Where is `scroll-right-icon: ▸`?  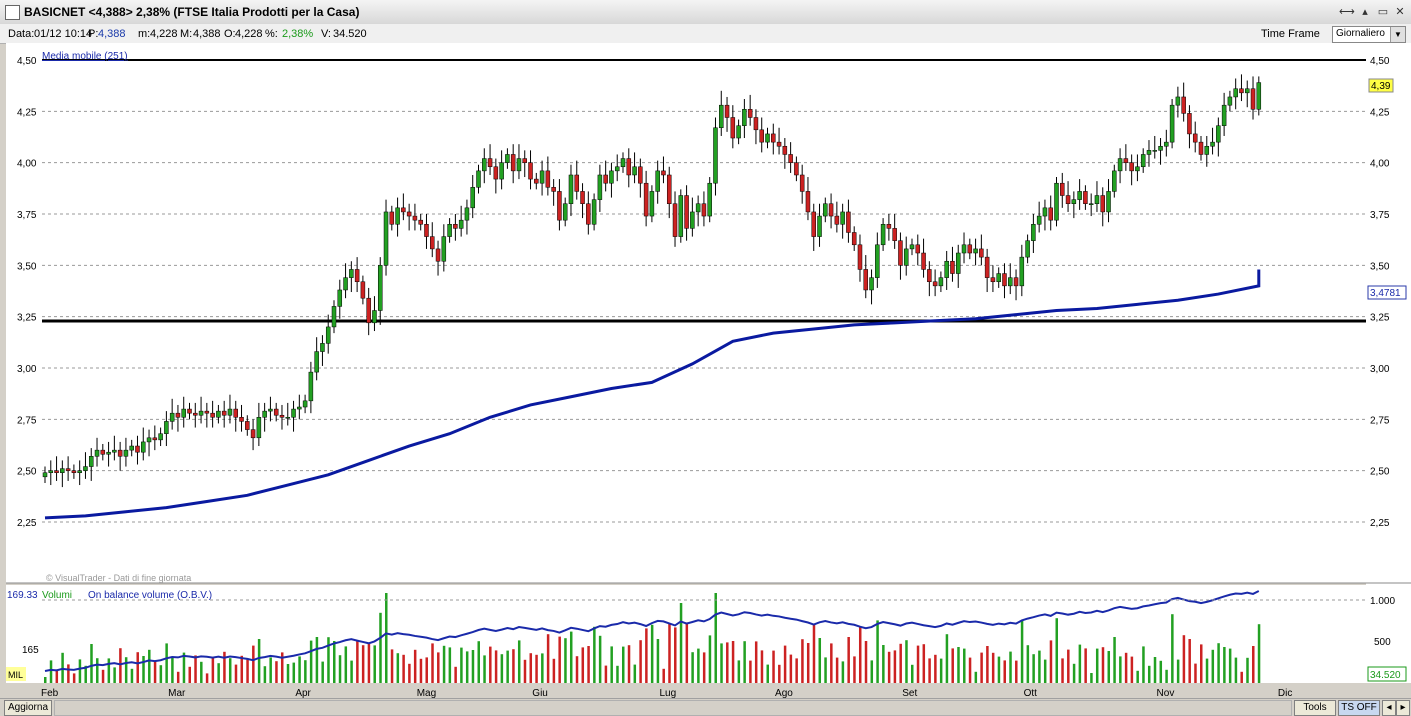 scroll-right-icon: ▸ is located at coordinates (1403, 708).